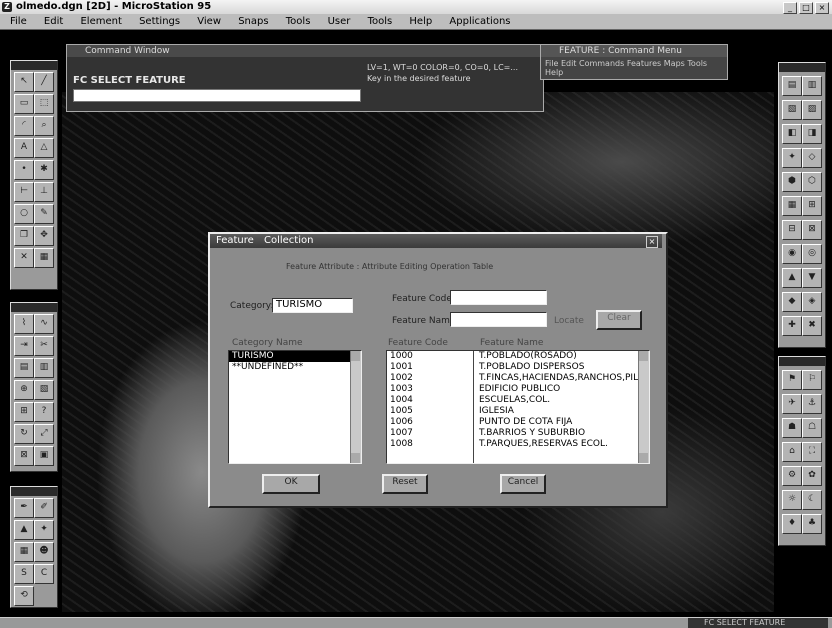 The image size is (832, 628). I want to click on right-tool-25-icon: ✈, so click(792, 404).